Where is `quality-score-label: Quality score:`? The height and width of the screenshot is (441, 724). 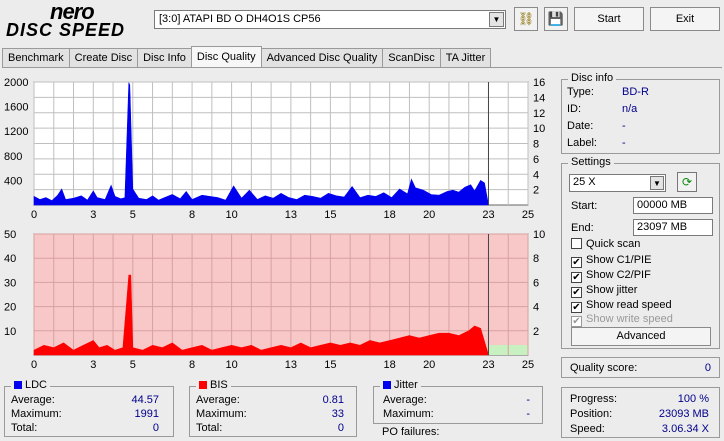 quality-score-label: Quality score: is located at coordinates (604, 368).